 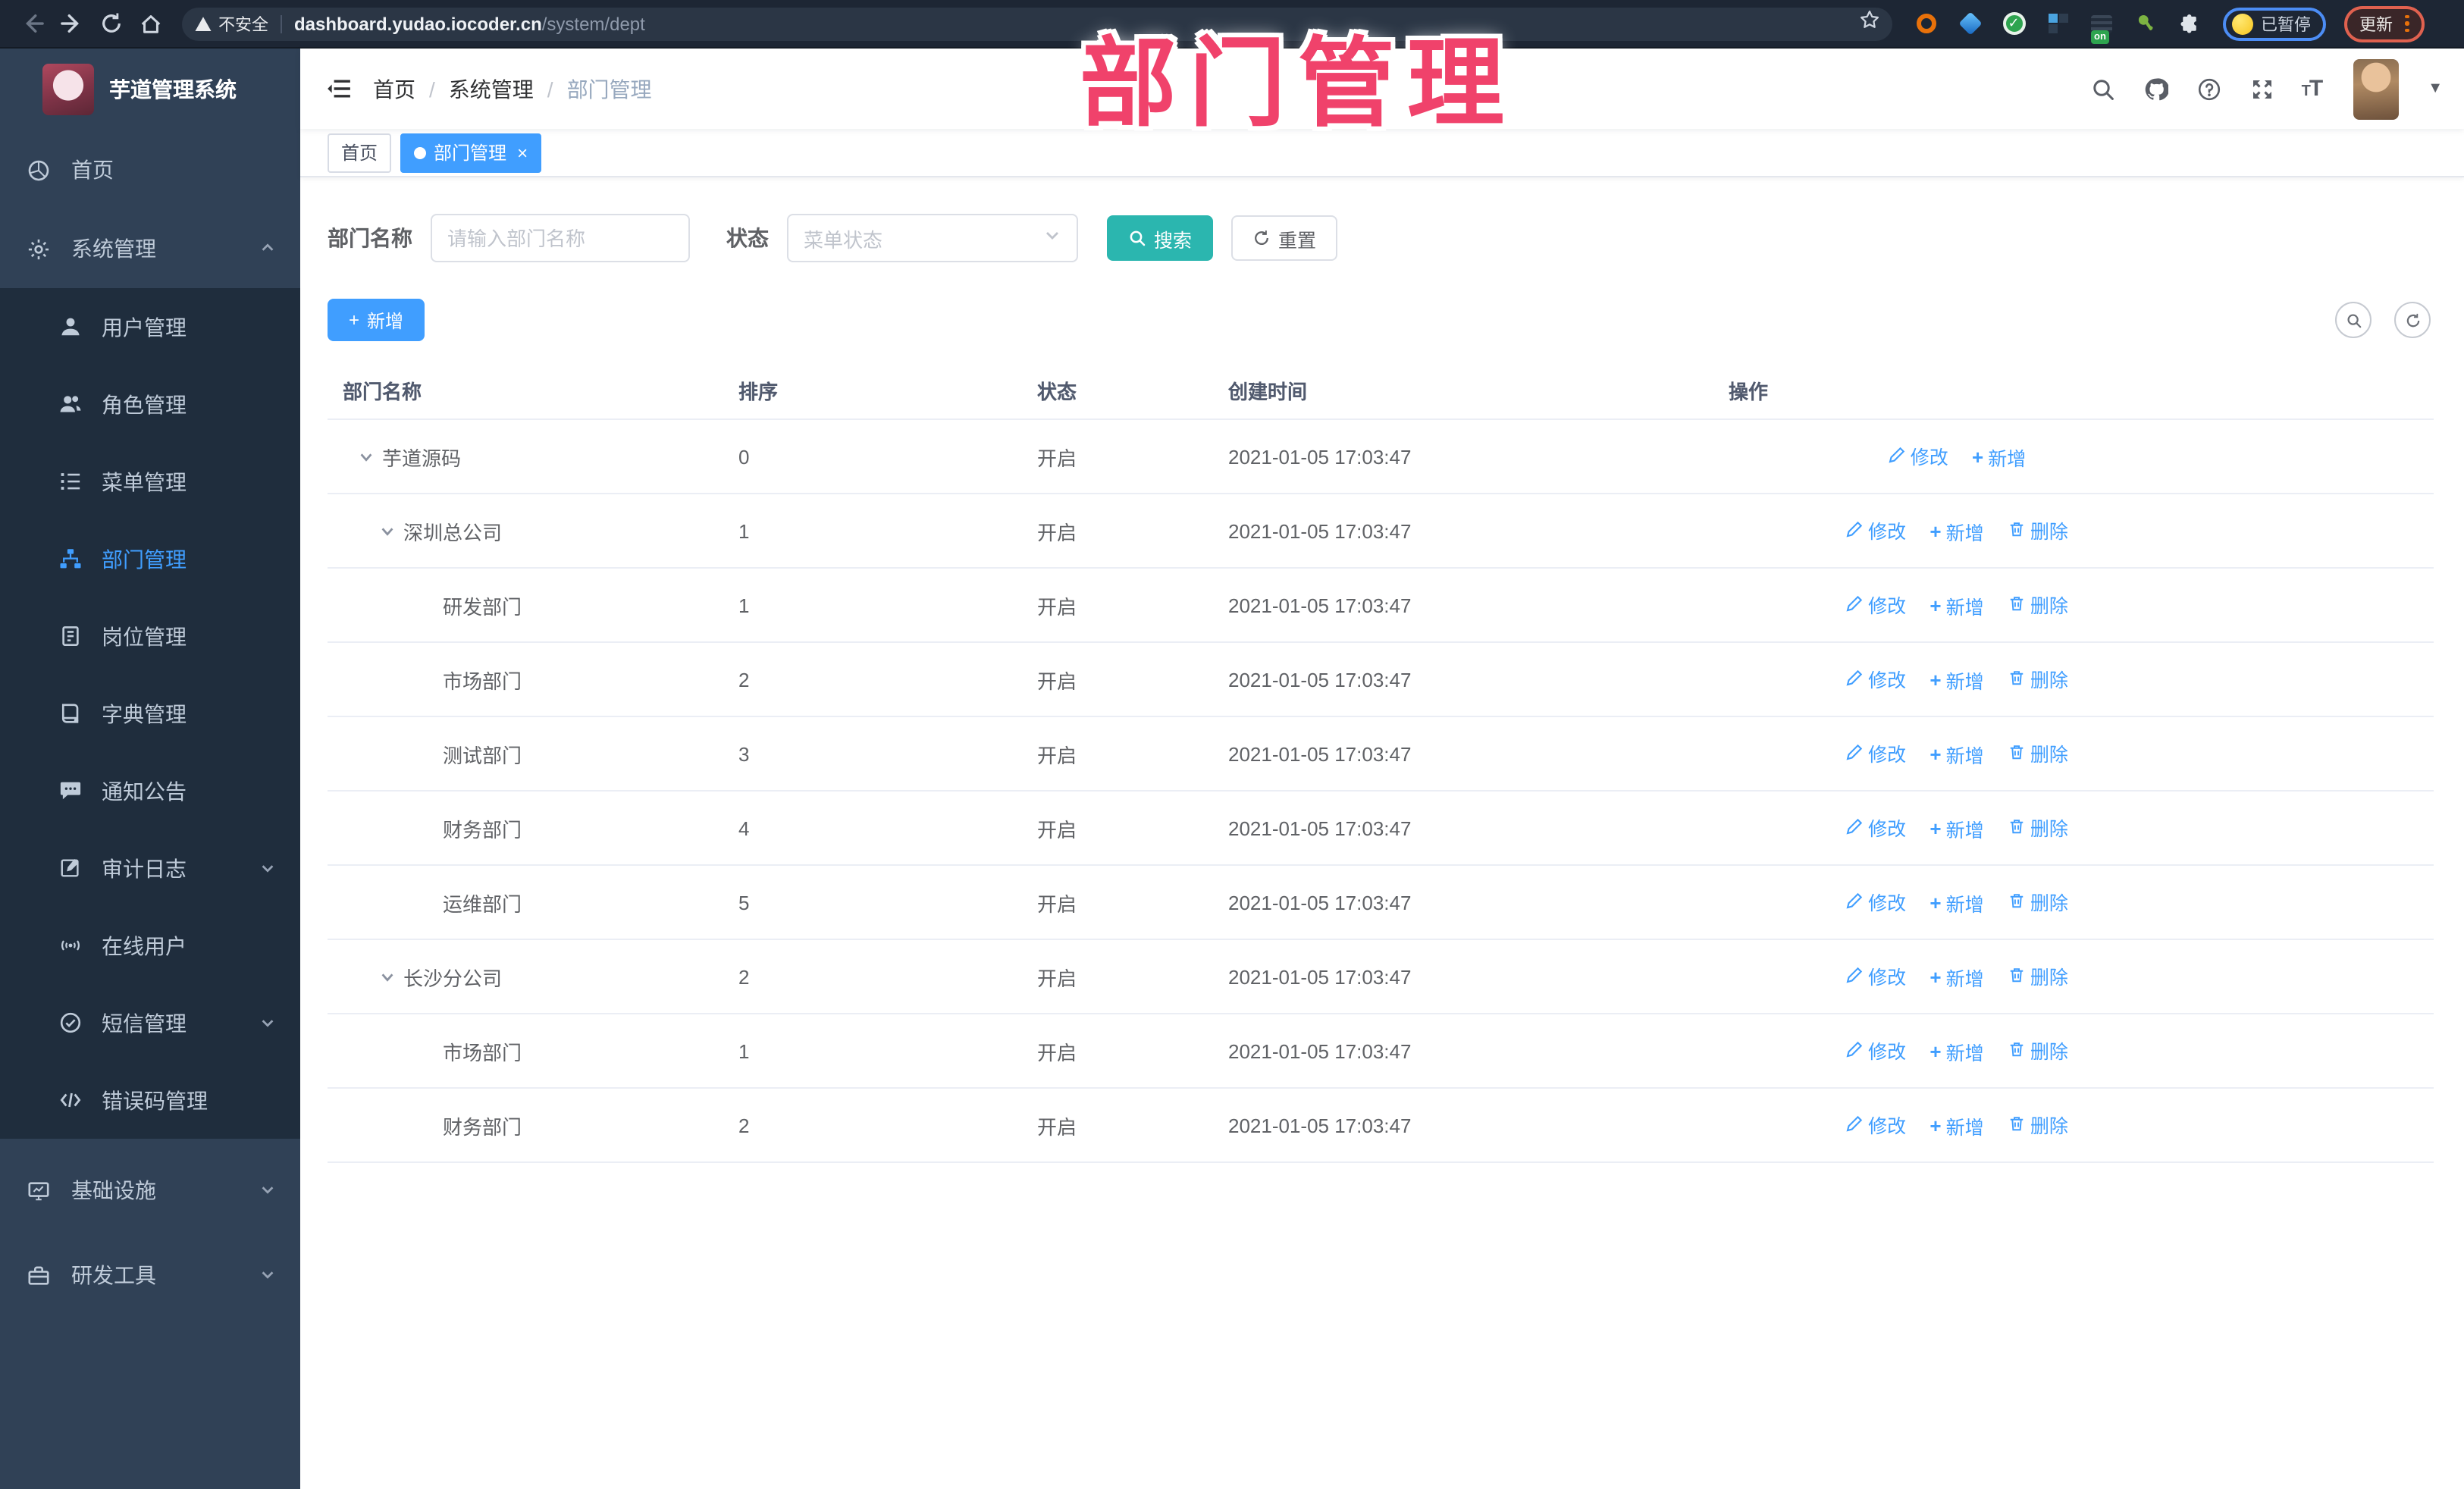 What do you see at coordinates (560, 238) in the screenshot?
I see `dept-name-input` at bounding box center [560, 238].